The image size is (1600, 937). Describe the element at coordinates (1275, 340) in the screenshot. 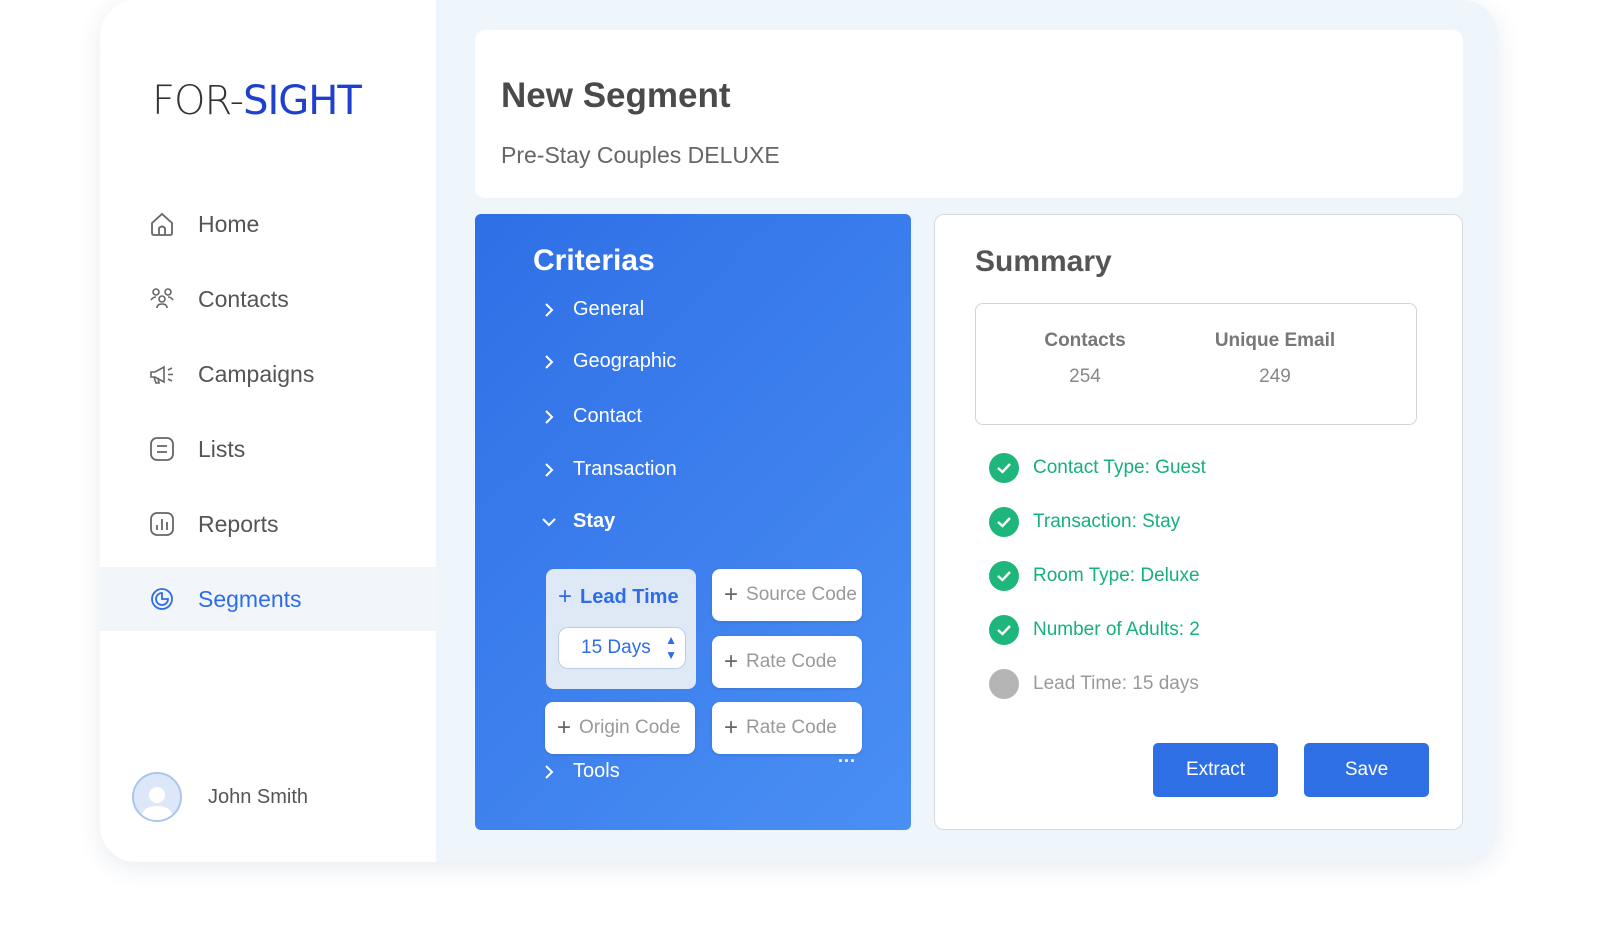

I see `stat-label: Unique Email` at that location.